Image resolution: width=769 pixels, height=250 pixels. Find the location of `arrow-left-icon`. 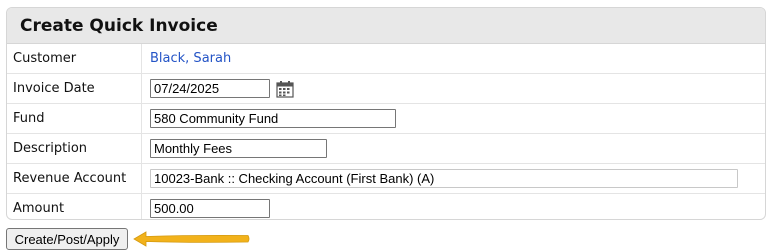

arrow-left-icon is located at coordinates (191, 239).